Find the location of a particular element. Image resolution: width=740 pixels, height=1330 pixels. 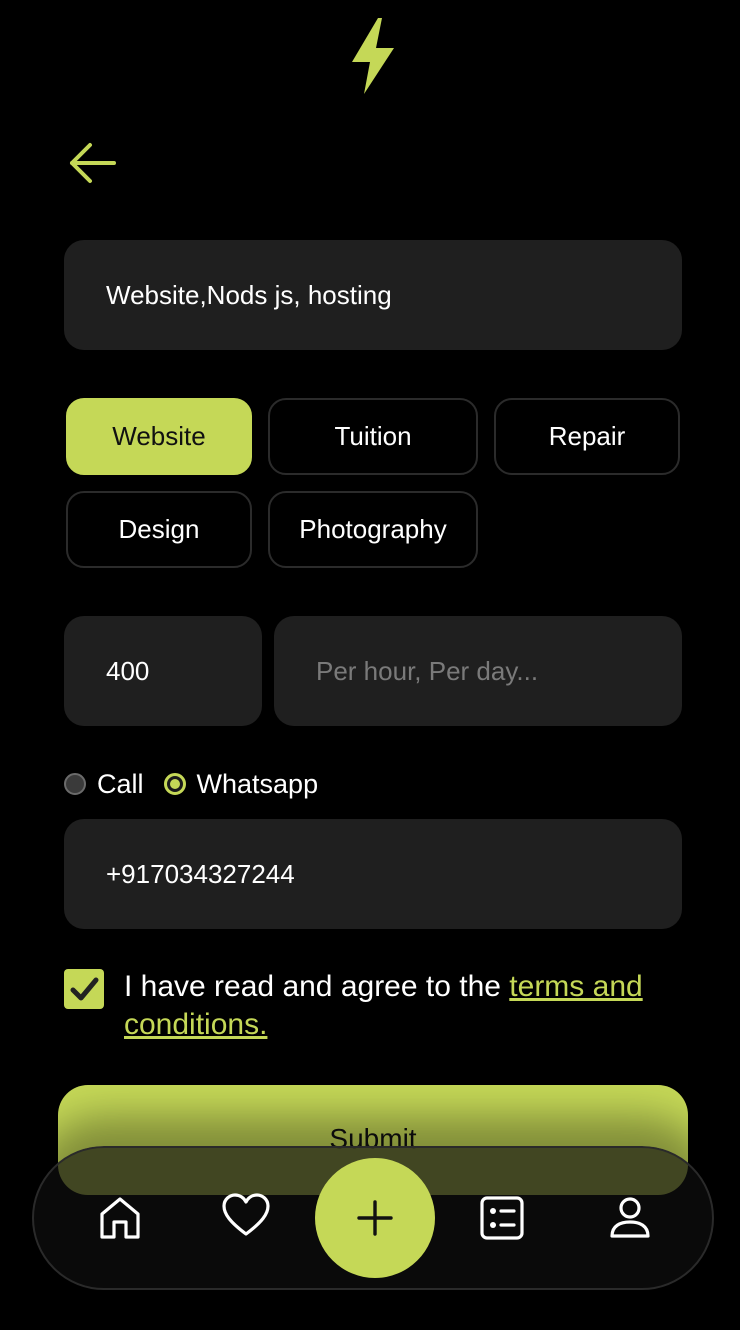

radio-call: Call is located at coordinates (104, 784).